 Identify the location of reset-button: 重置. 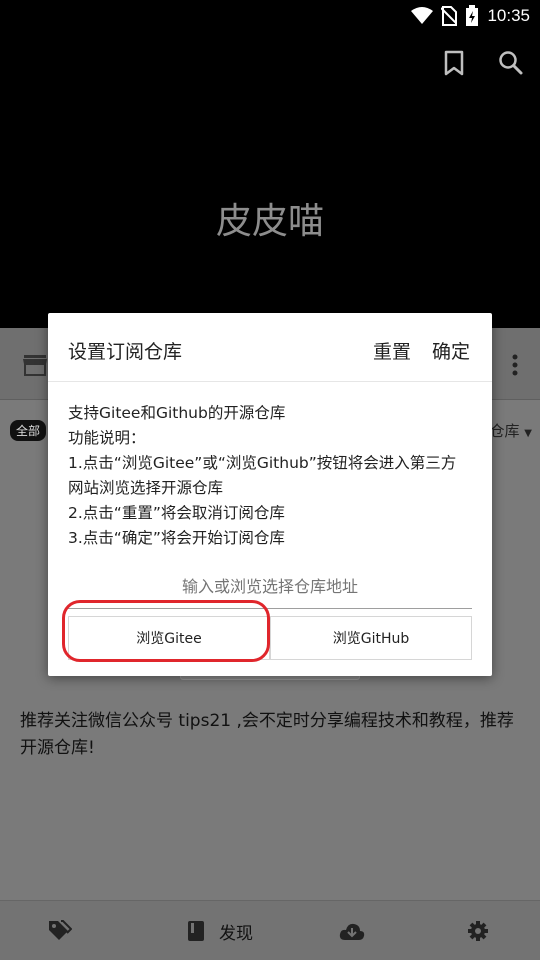
(392, 350).